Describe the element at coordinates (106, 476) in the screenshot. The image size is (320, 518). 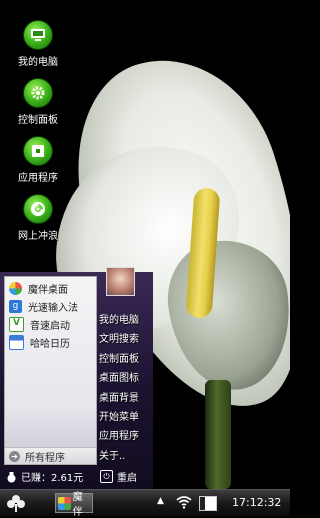
I see `power-icon: ⏻` at that location.